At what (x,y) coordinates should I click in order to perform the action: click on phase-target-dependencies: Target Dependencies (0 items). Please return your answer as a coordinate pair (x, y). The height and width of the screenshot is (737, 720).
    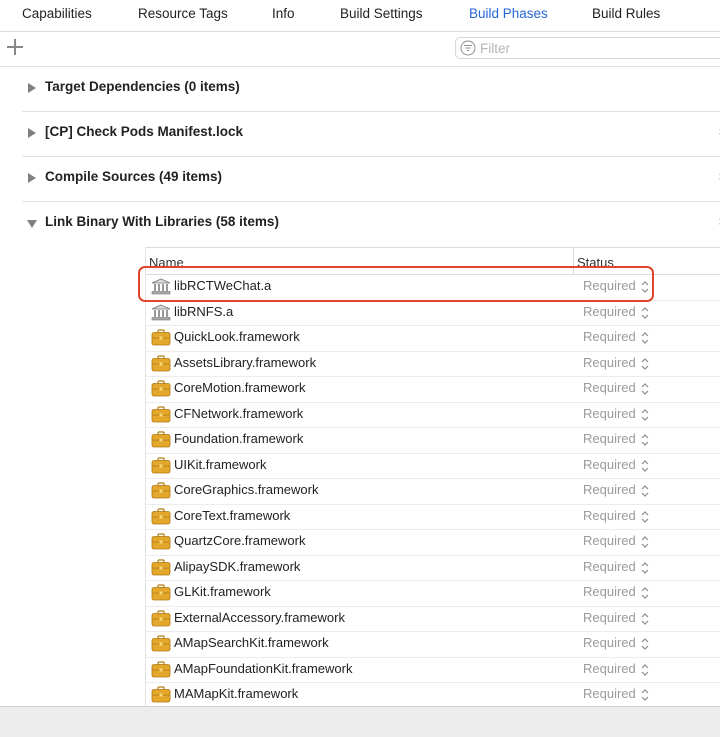
    Looking at the image, I should click on (371, 89).